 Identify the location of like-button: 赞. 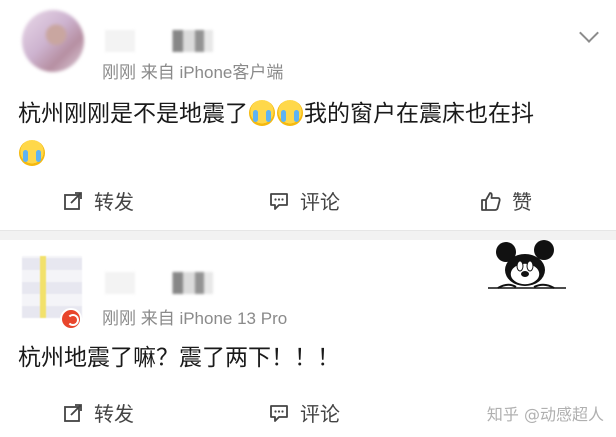
(506, 200).